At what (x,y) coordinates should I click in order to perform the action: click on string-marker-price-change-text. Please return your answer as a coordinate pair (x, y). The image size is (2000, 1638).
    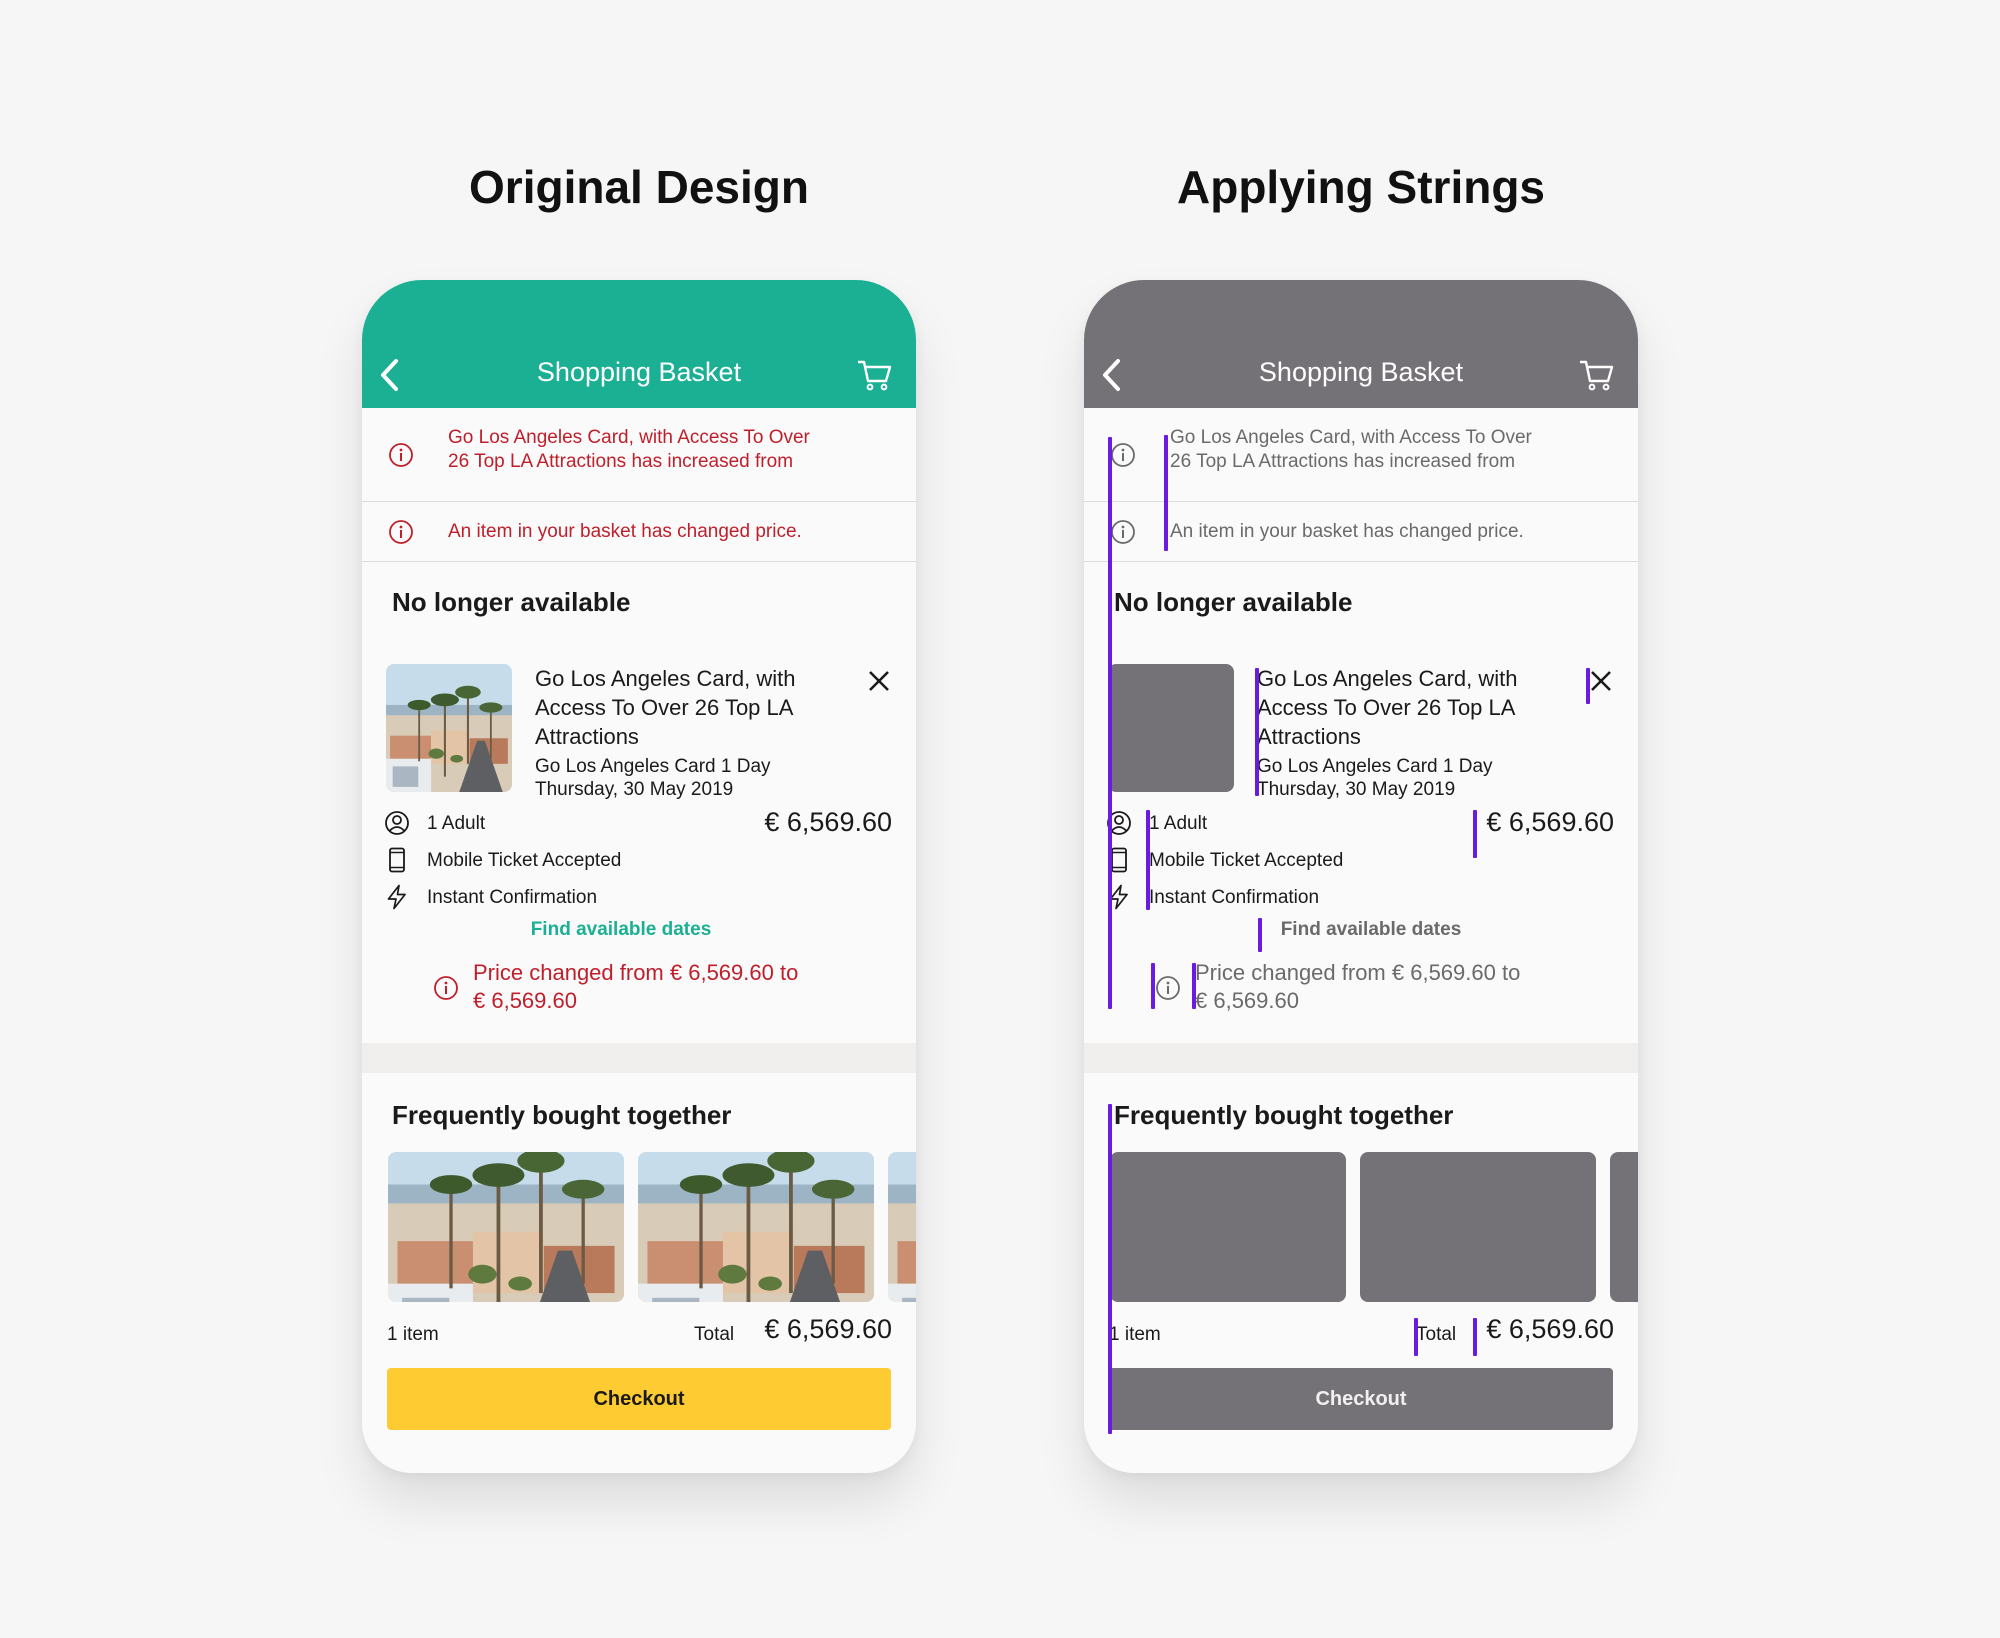
    Looking at the image, I should click on (1194, 986).